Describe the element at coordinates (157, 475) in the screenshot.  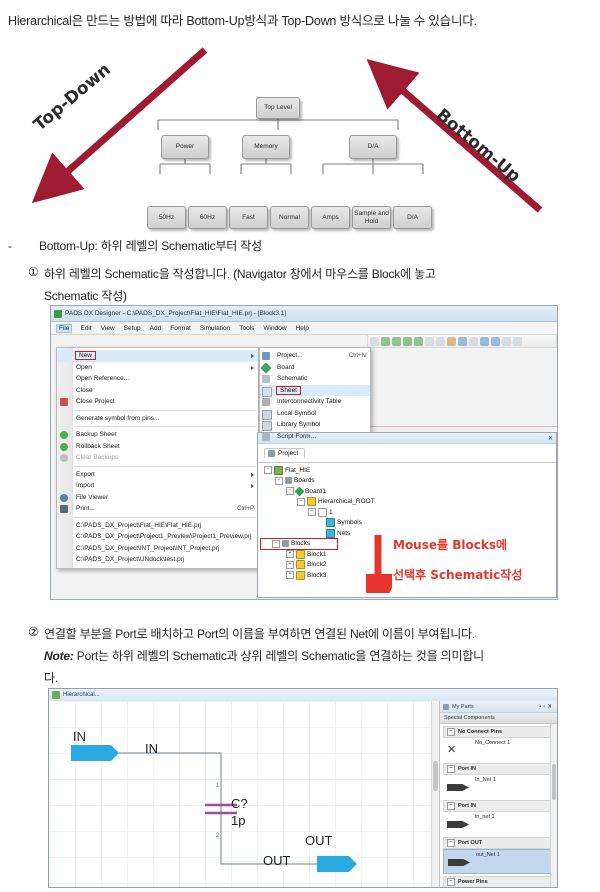
I see `file-menu-item-export: Export` at that location.